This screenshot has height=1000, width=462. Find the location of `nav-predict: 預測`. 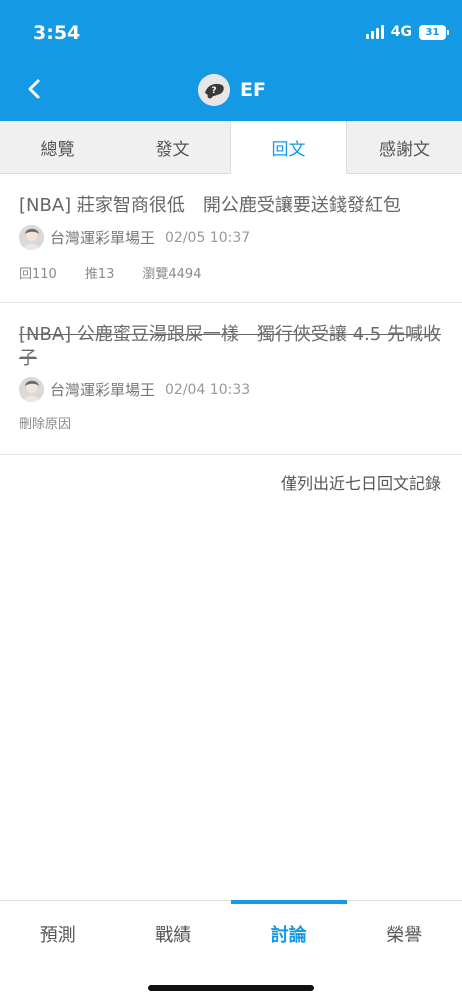

nav-predict: 預測 is located at coordinates (58, 934).